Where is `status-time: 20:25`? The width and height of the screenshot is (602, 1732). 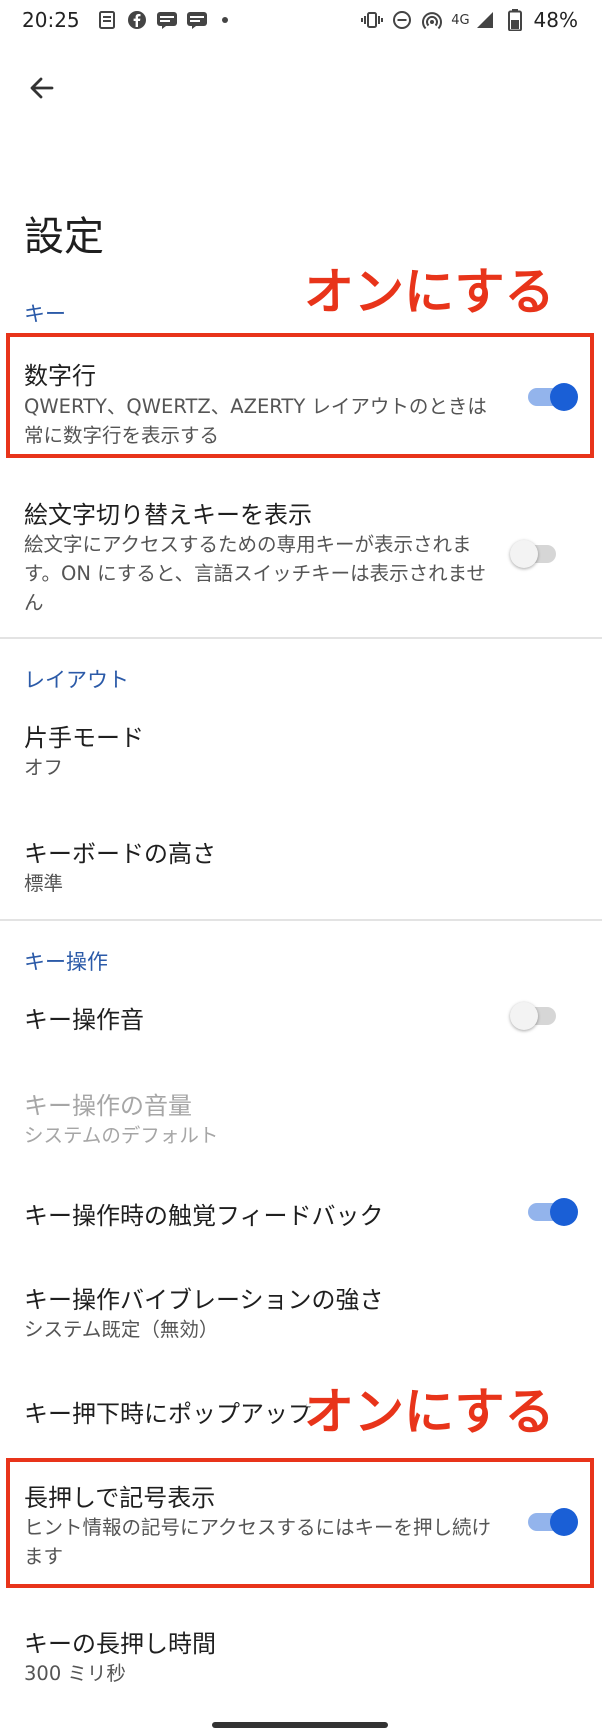 status-time: 20:25 is located at coordinates (51, 20).